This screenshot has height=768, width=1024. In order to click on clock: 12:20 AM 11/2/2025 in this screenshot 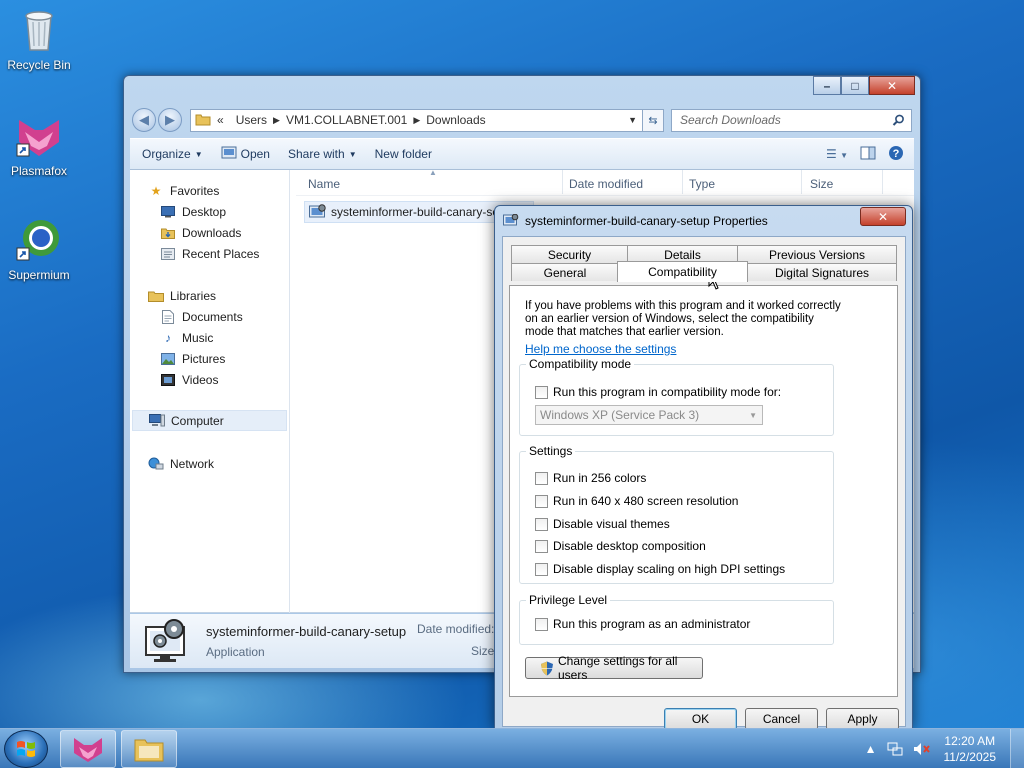, I will do `click(970, 749)`.